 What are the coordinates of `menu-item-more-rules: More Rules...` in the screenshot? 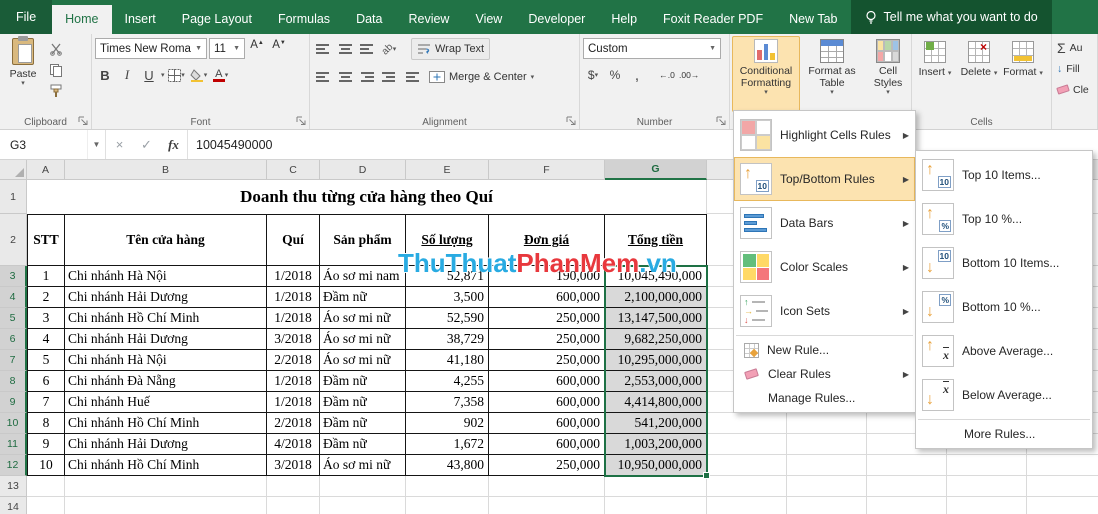 It's located at (1004, 434).